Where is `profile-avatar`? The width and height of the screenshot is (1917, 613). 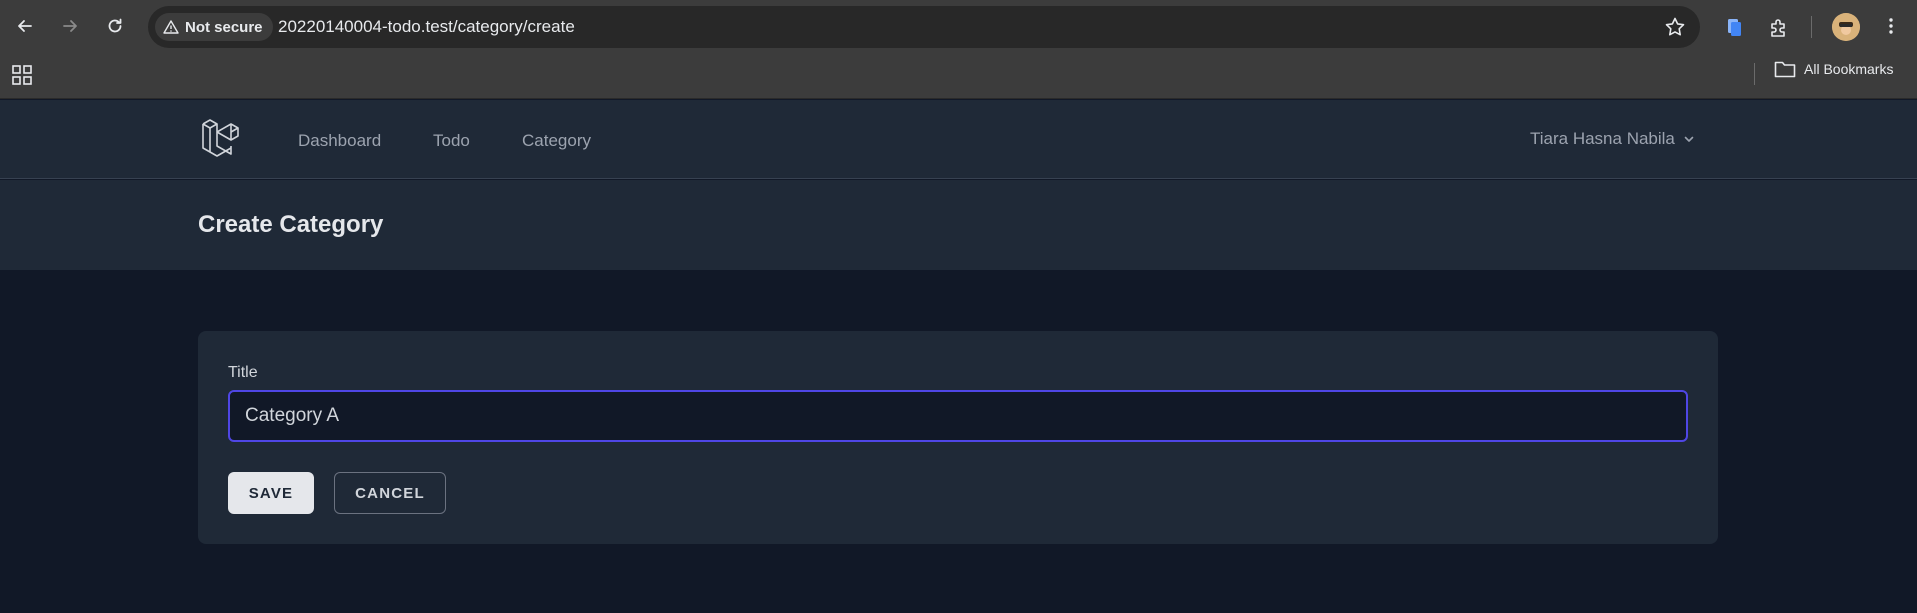
profile-avatar is located at coordinates (1846, 27).